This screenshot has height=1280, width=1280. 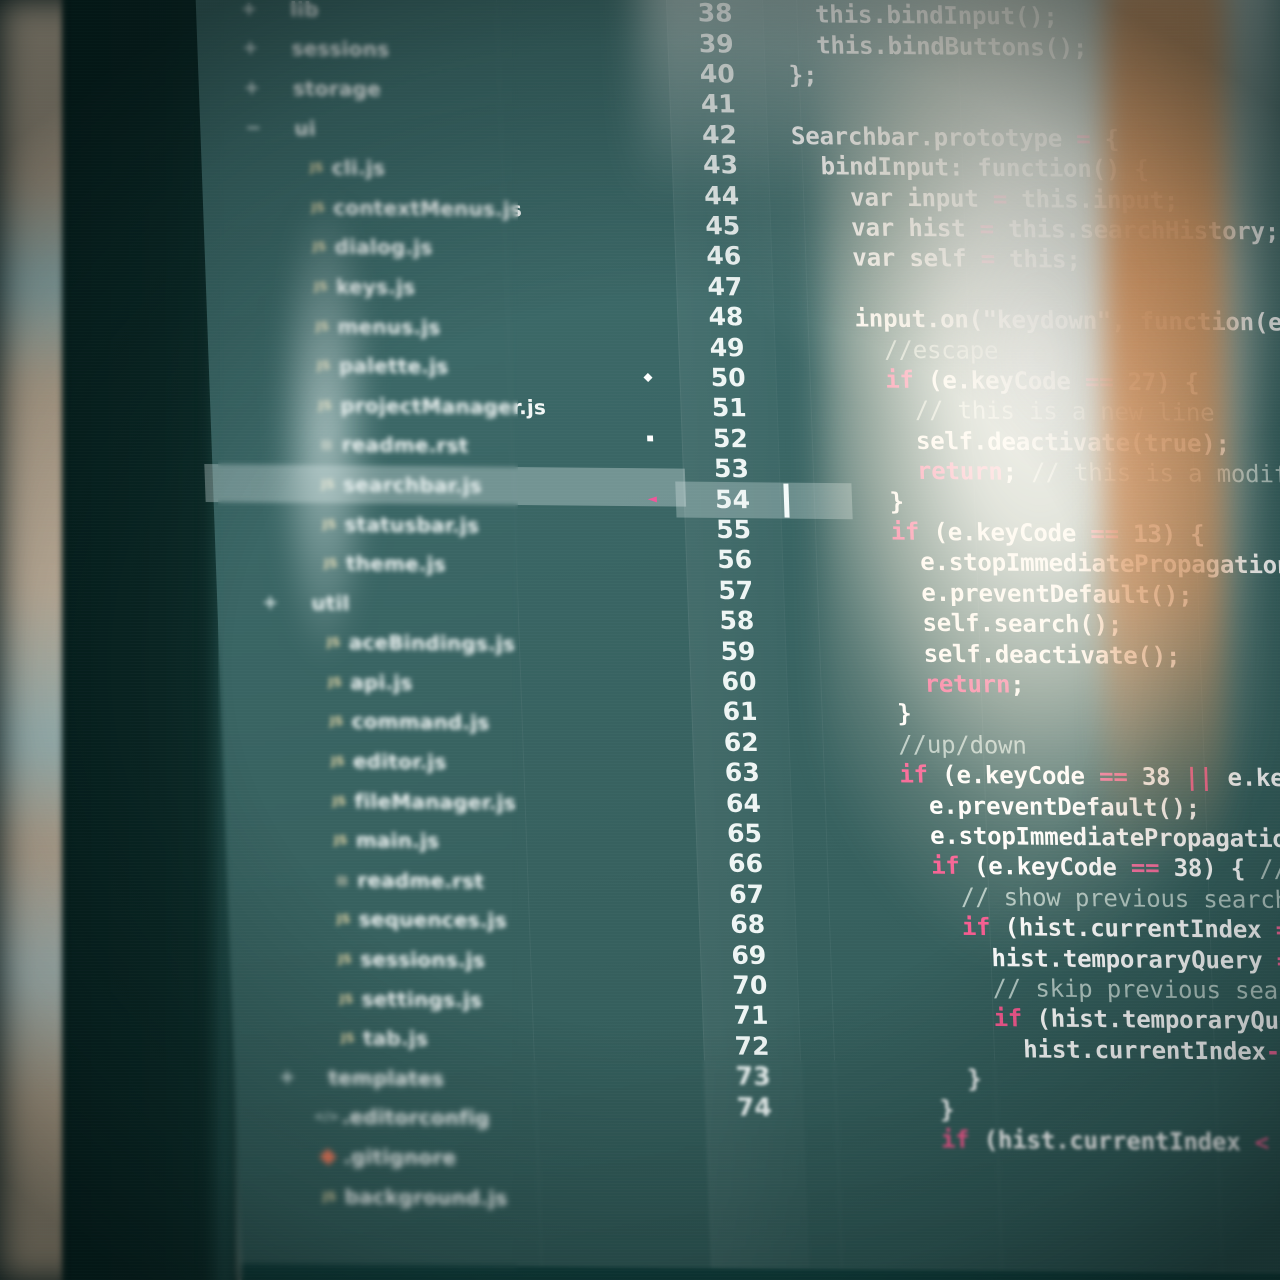 What do you see at coordinates (652, 498) in the screenshot?
I see `vcs-marker-deleted: ◄` at bounding box center [652, 498].